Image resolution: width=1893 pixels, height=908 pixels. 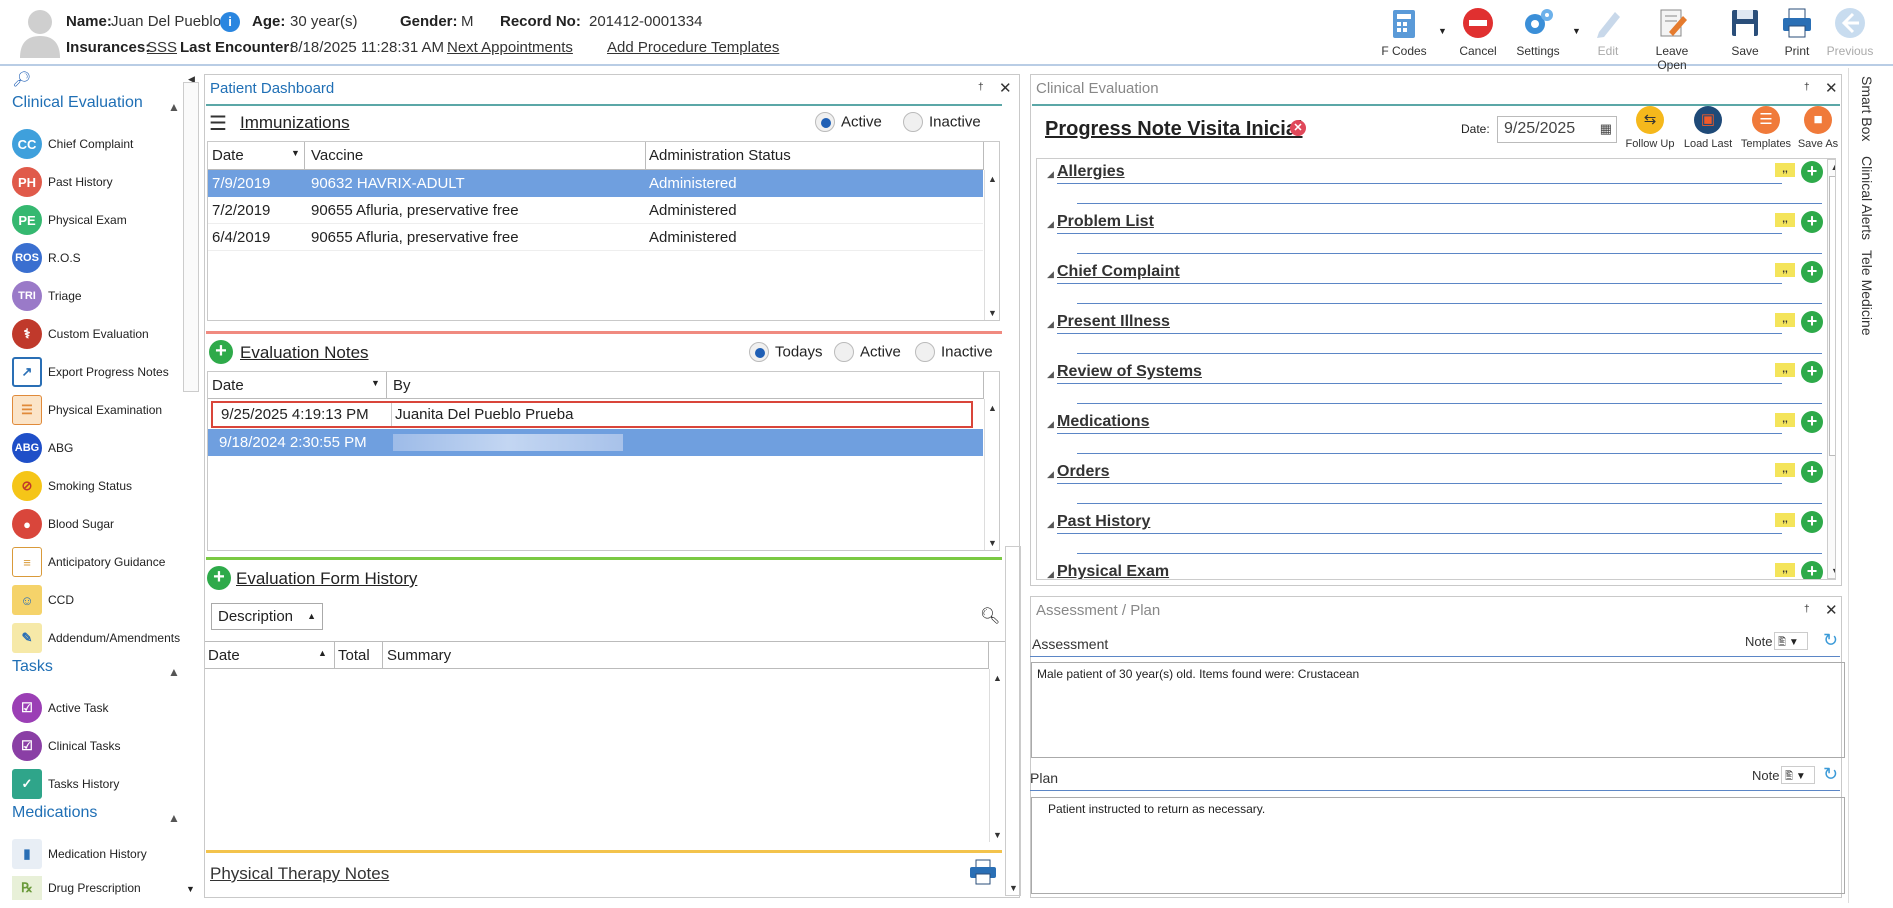 What do you see at coordinates (221, 352) in the screenshot?
I see `add-evaluation-note-button: +` at bounding box center [221, 352].